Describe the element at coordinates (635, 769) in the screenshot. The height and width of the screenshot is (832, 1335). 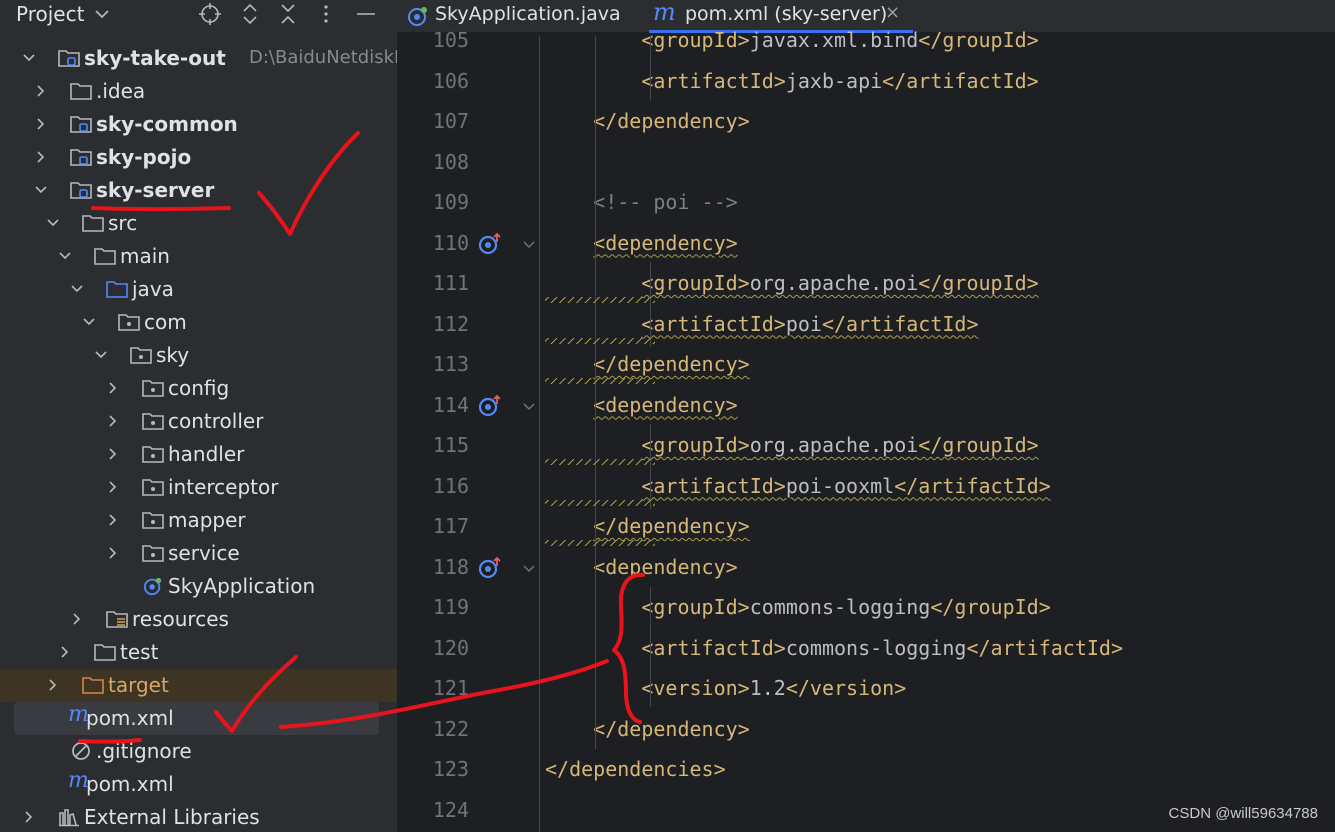
I see `code-line: </dependencies>` at that location.